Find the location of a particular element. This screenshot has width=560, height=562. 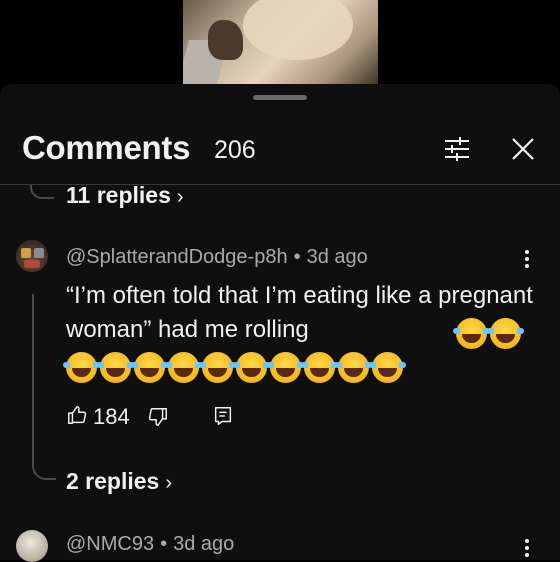

view-replies-button: 2 replies › is located at coordinates (119, 481).